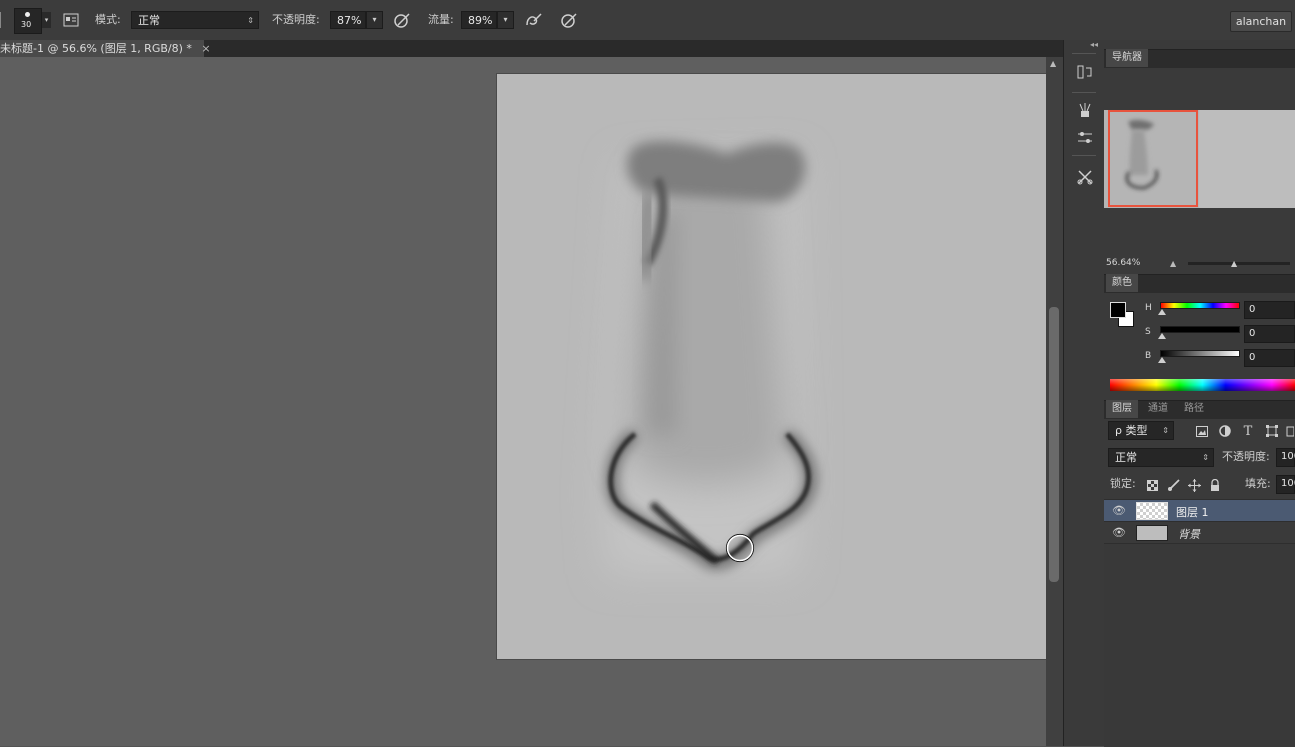  What do you see at coordinates (1085, 72) in the screenshot?
I see `history-icon` at bounding box center [1085, 72].